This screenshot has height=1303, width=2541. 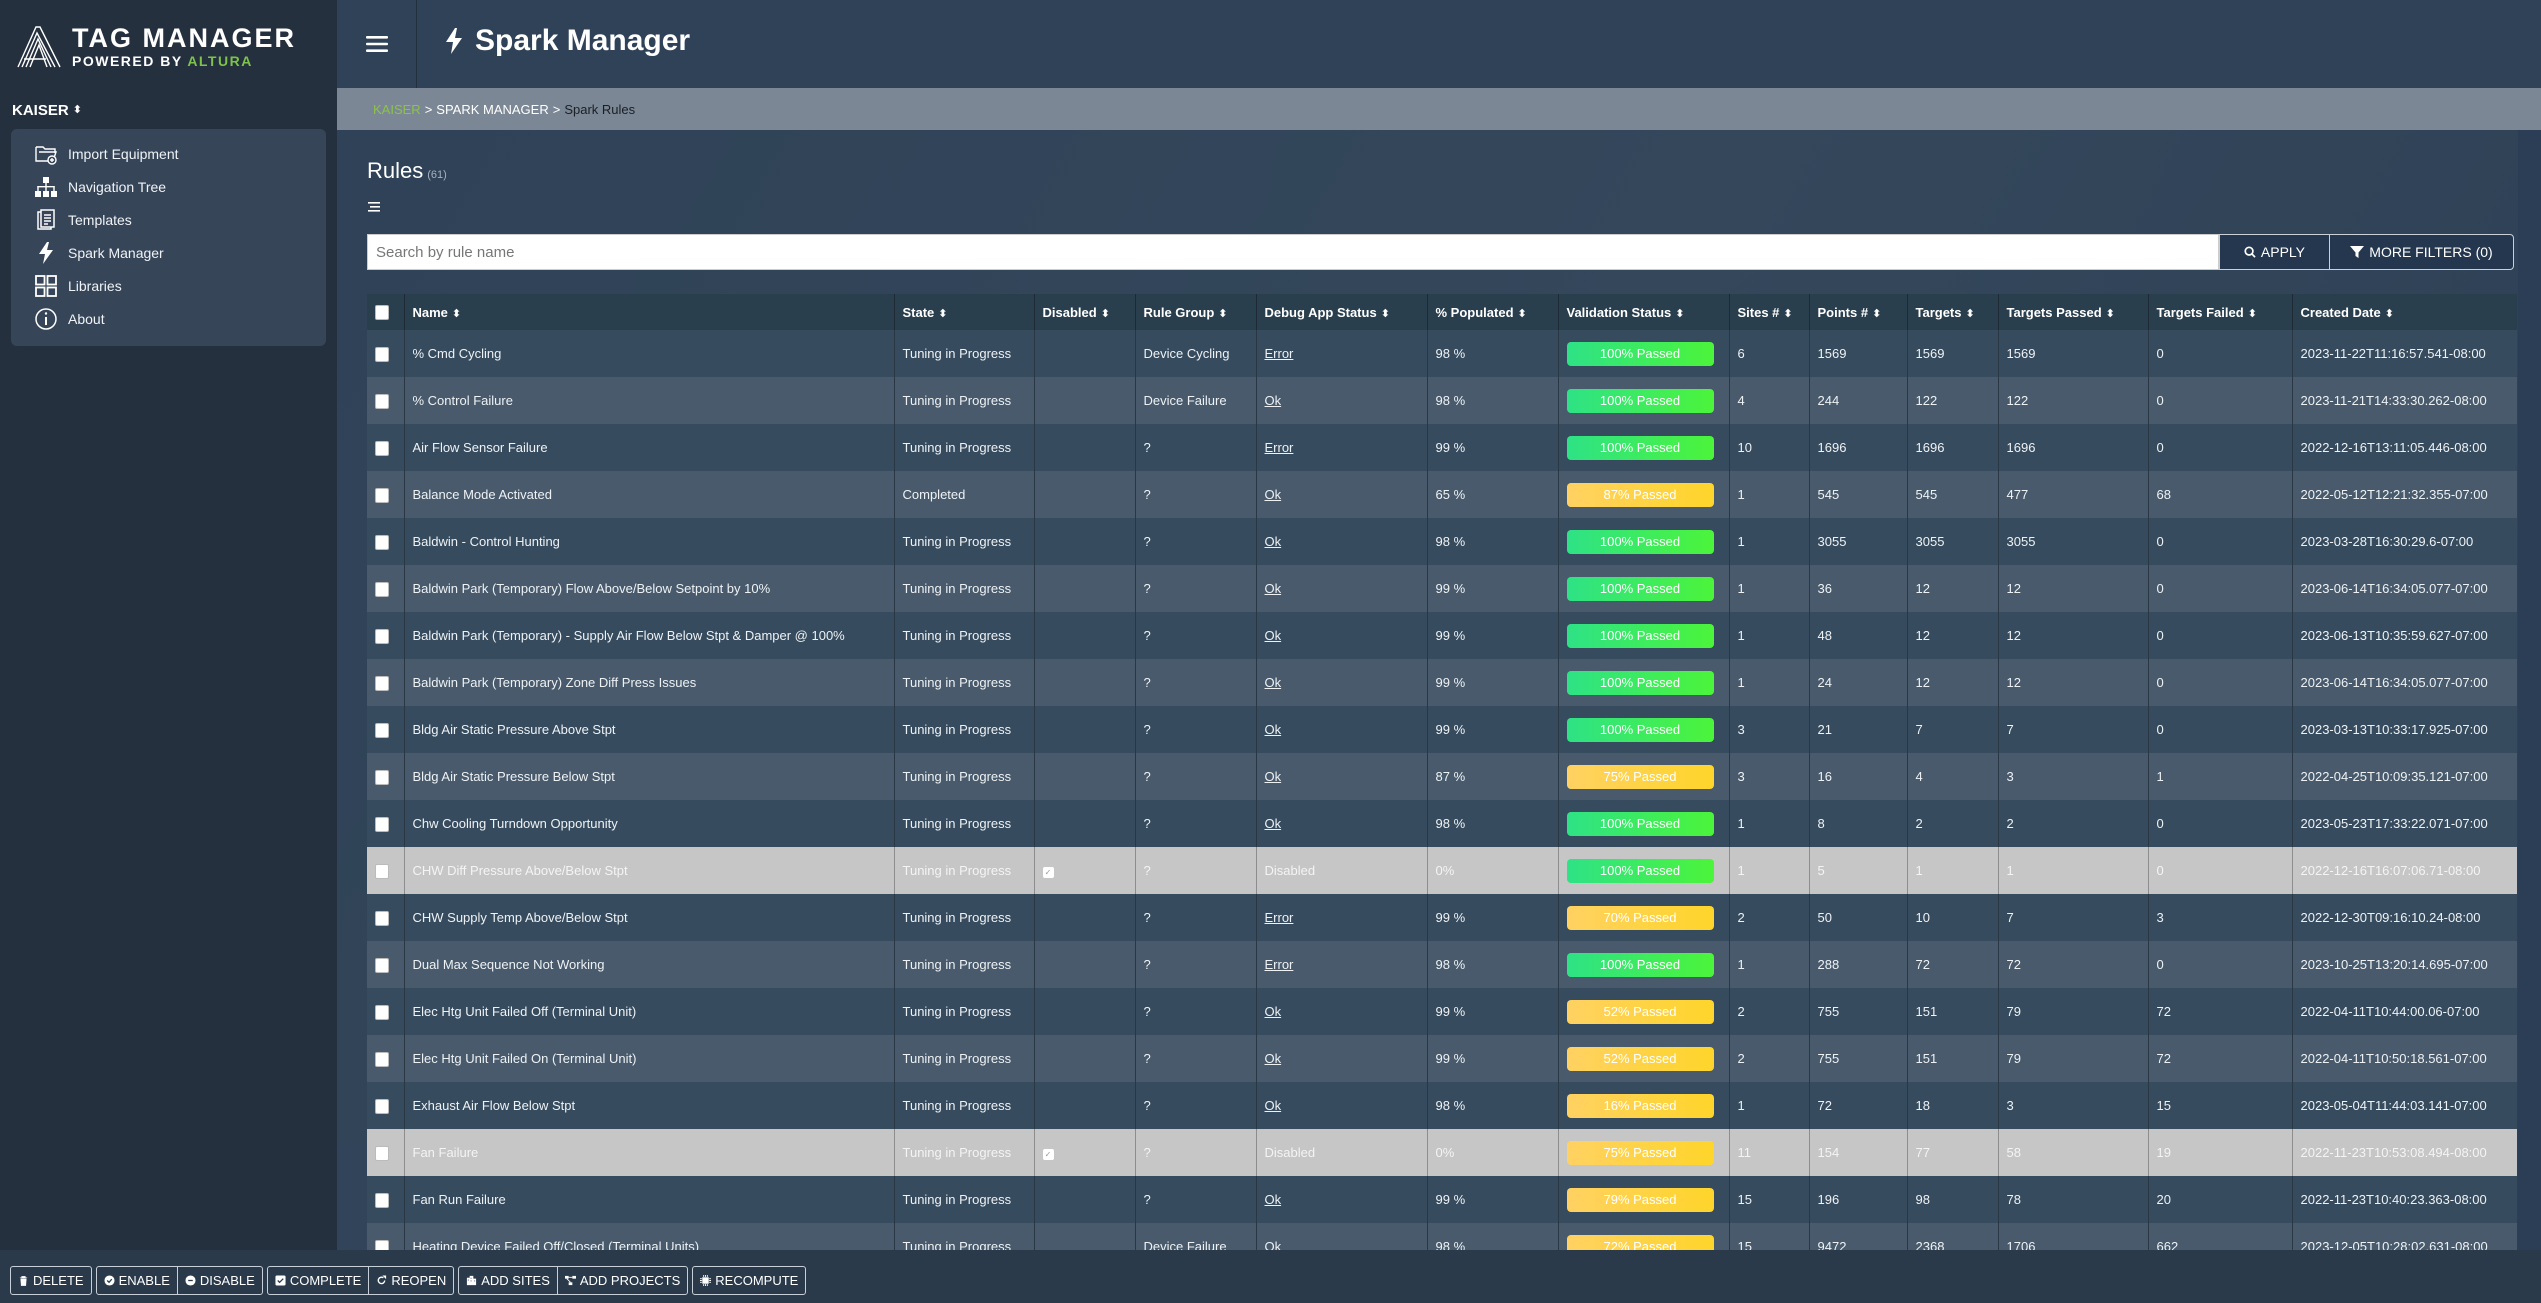 What do you see at coordinates (2274, 252) in the screenshot?
I see `apply-button: APPLY` at bounding box center [2274, 252].